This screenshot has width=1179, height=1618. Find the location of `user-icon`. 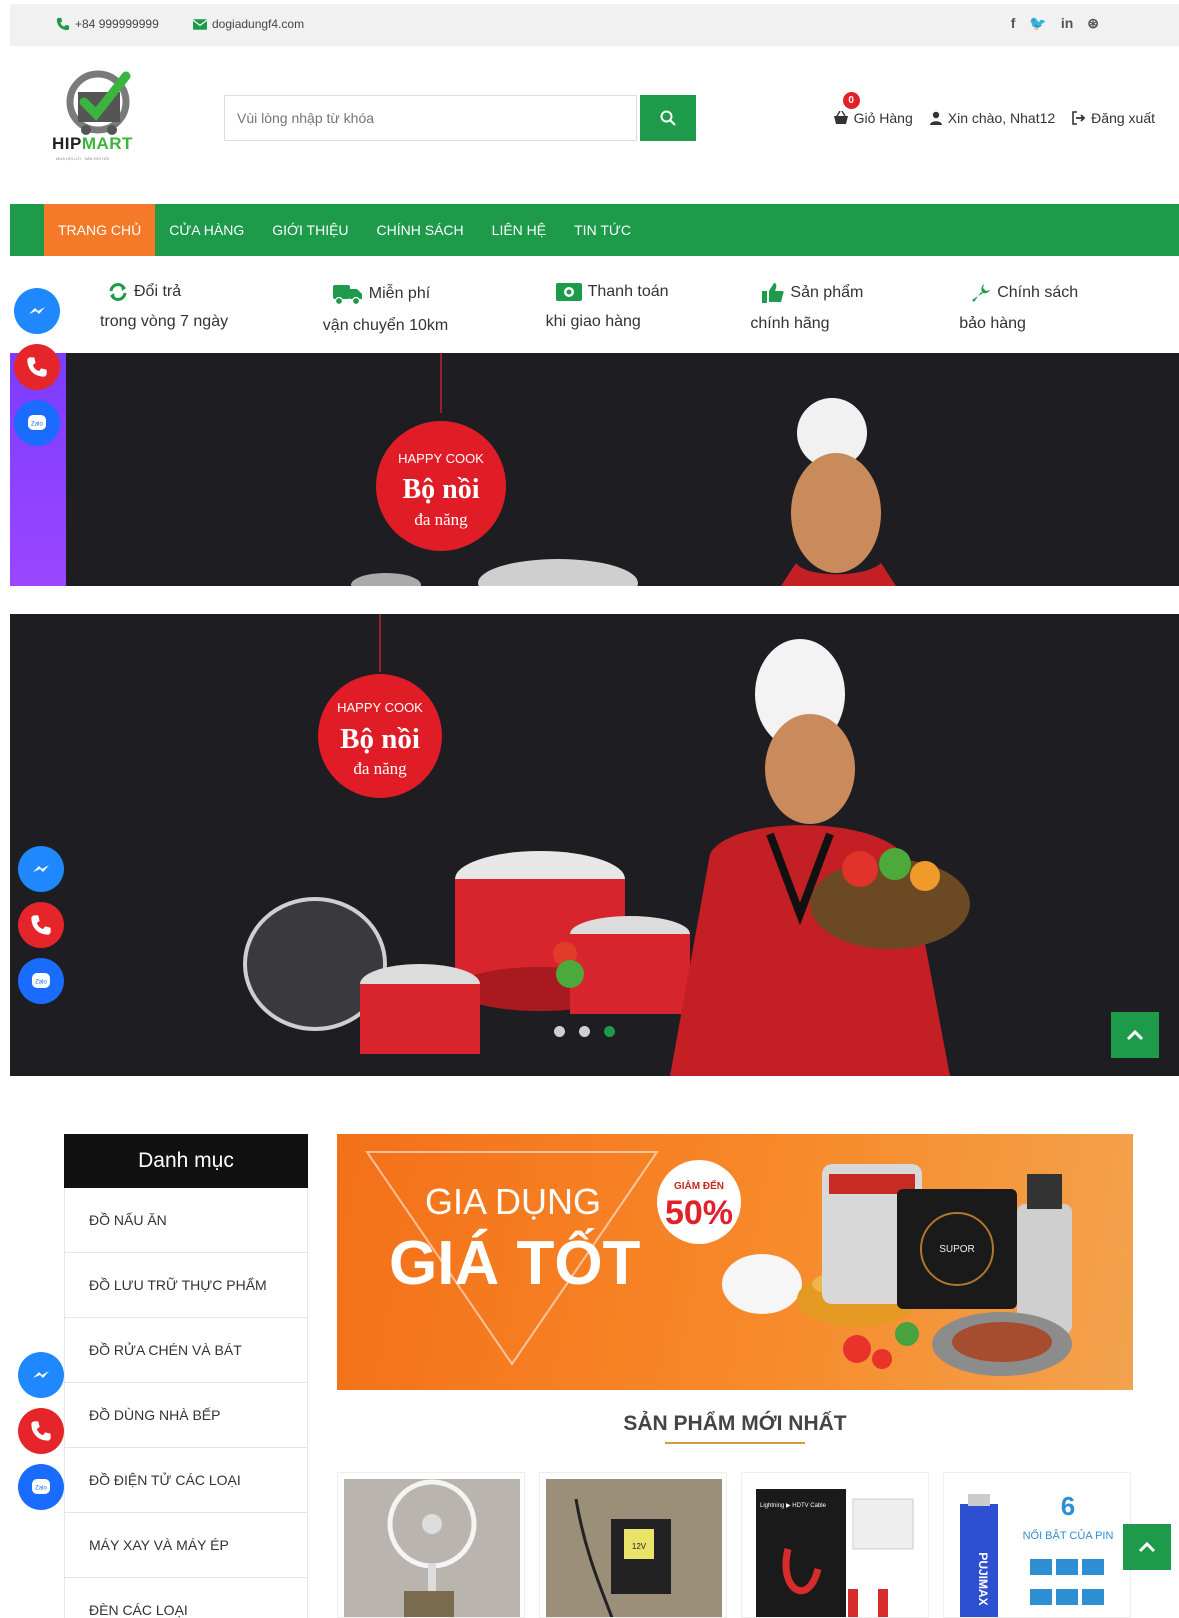

user-icon is located at coordinates (935, 118).